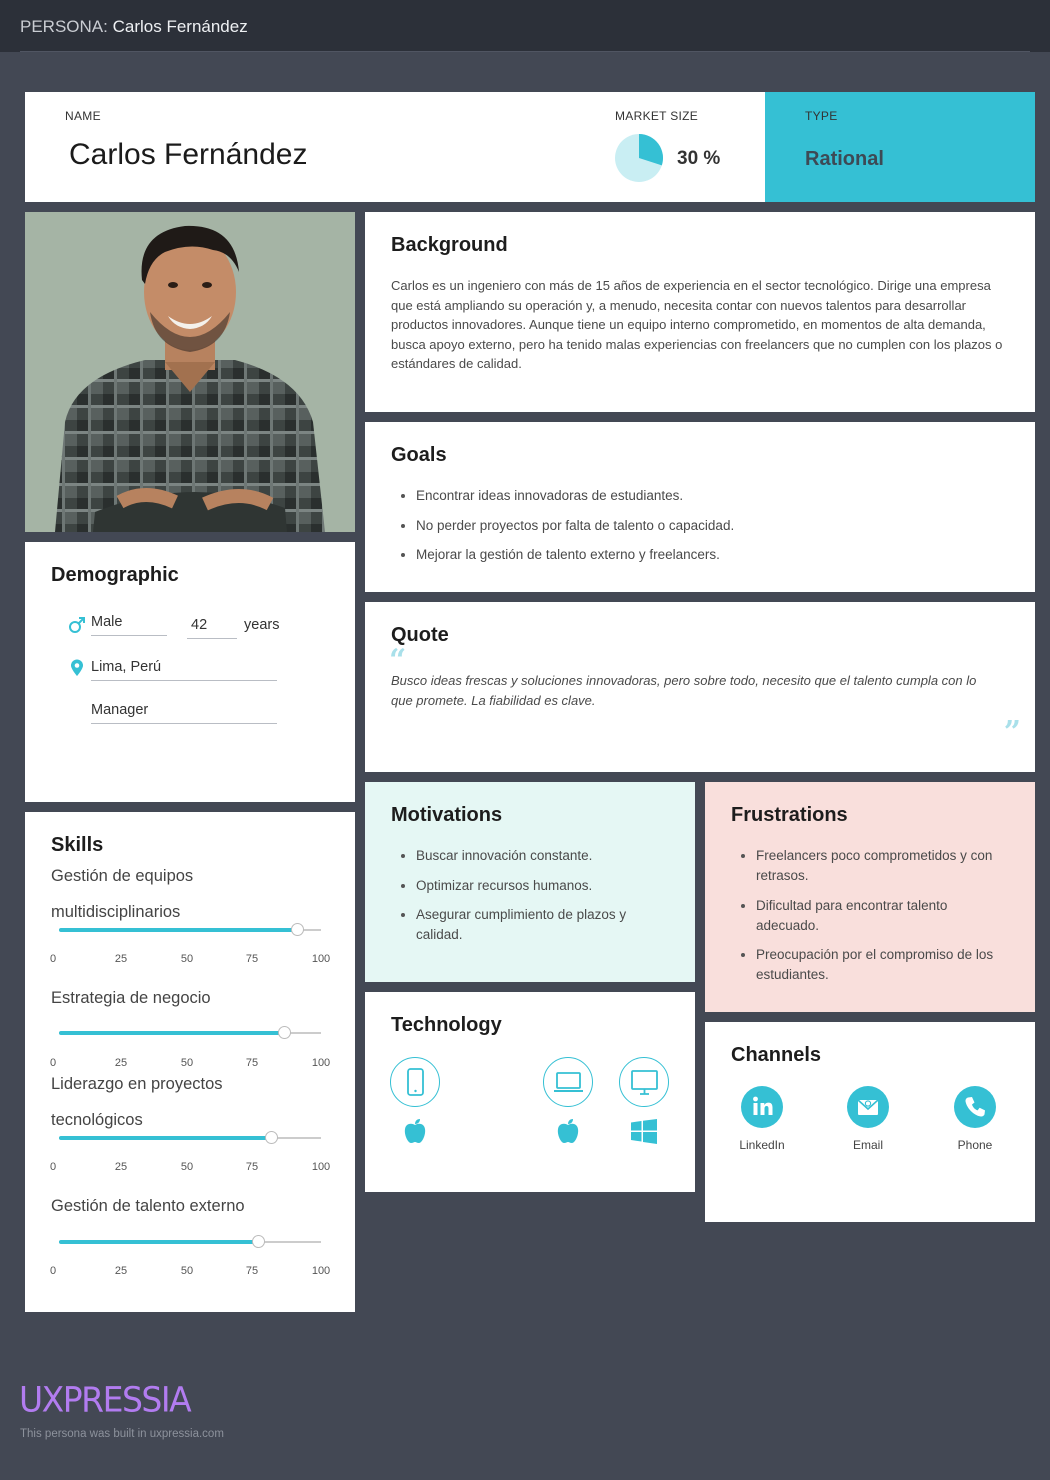 The image size is (1050, 1480). I want to click on gender-field: Male, so click(129, 625).